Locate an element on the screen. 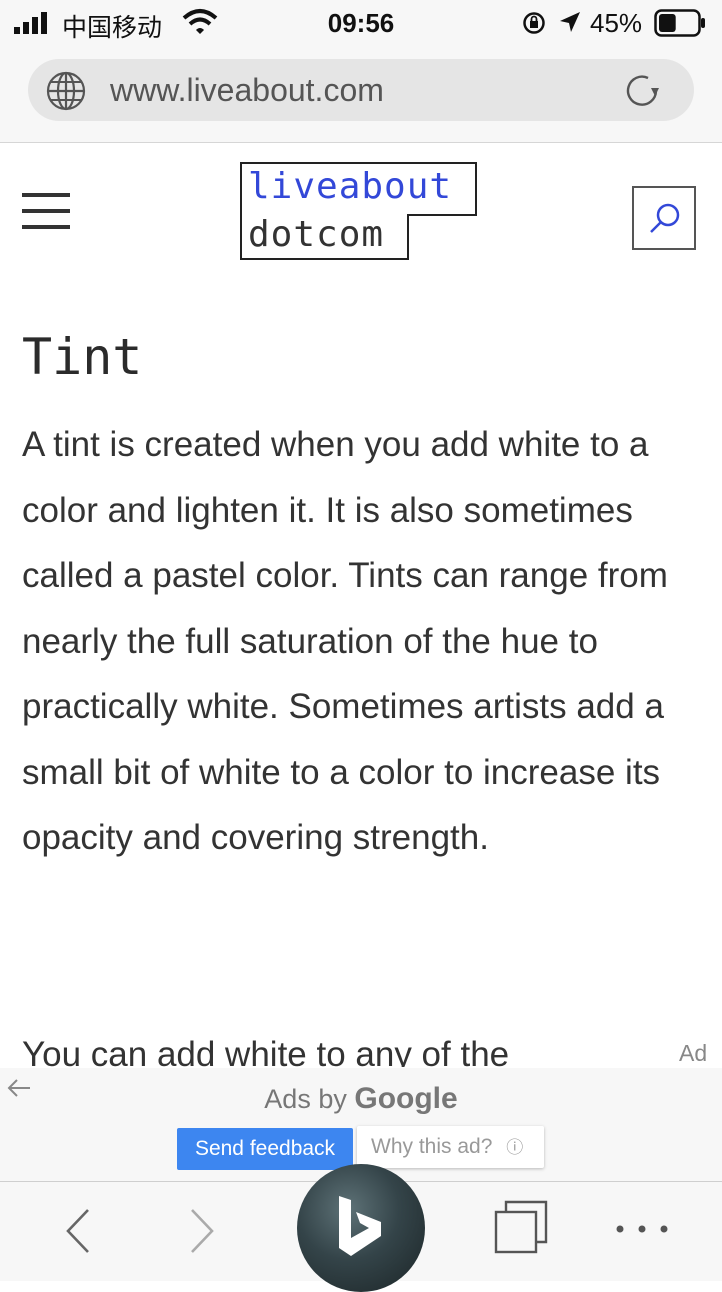  ads-by-google: Ads by Google is located at coordinates (361, 1099).